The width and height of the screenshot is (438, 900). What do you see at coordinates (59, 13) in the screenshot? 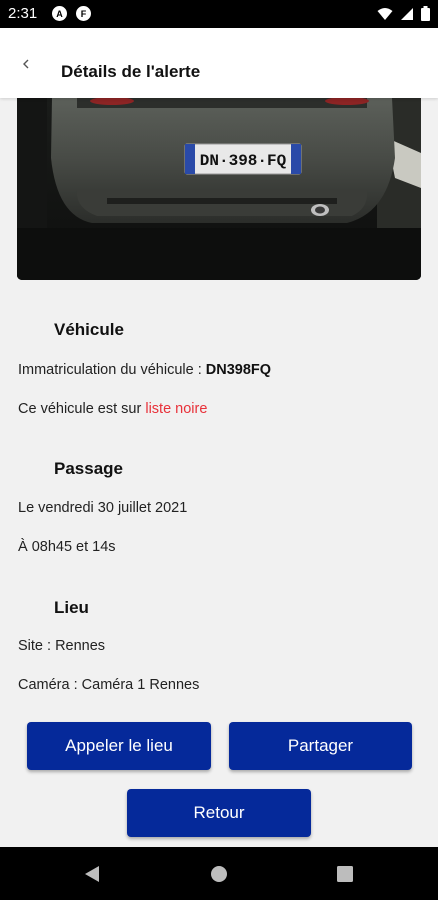
I see `app-a-icon: A` at bounding box center [59, 13].